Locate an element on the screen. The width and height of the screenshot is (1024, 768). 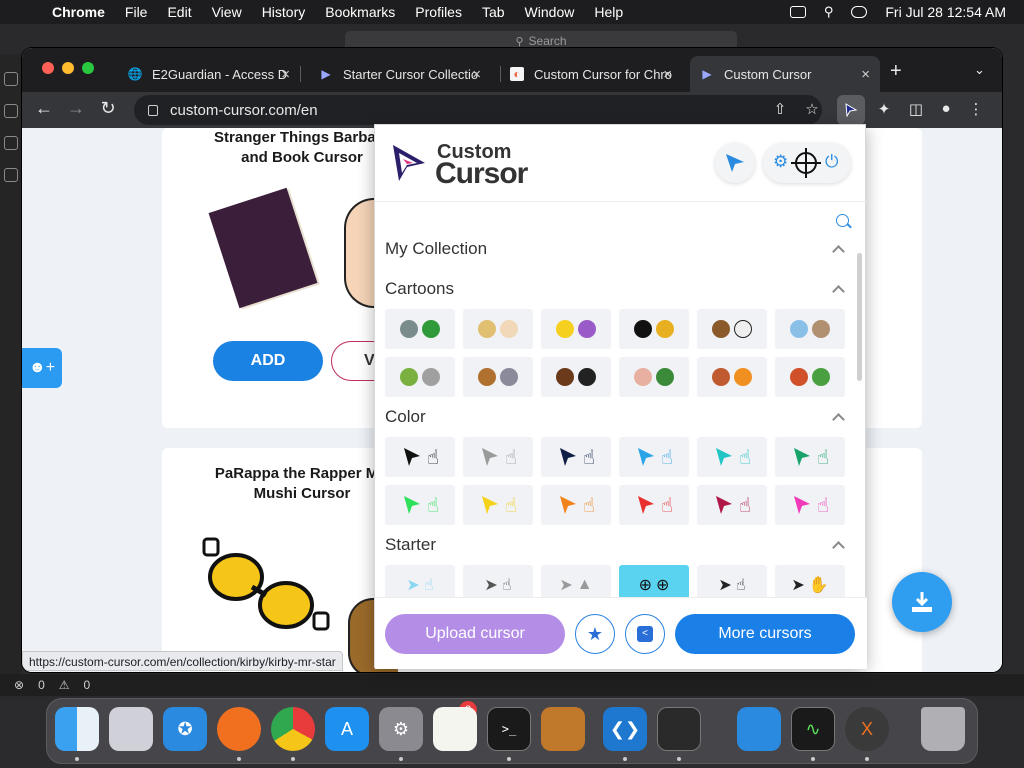
trash-app-icon is located at coordinates (943, 729).